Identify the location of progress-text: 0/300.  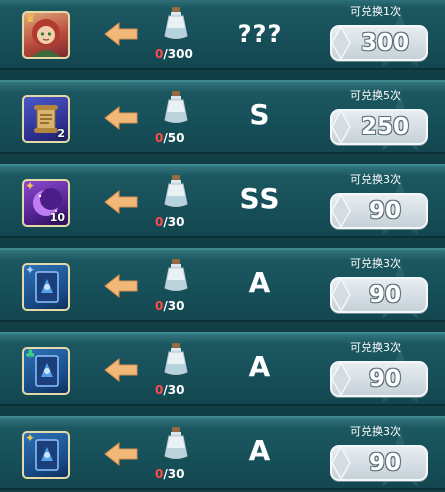
(174, 54).